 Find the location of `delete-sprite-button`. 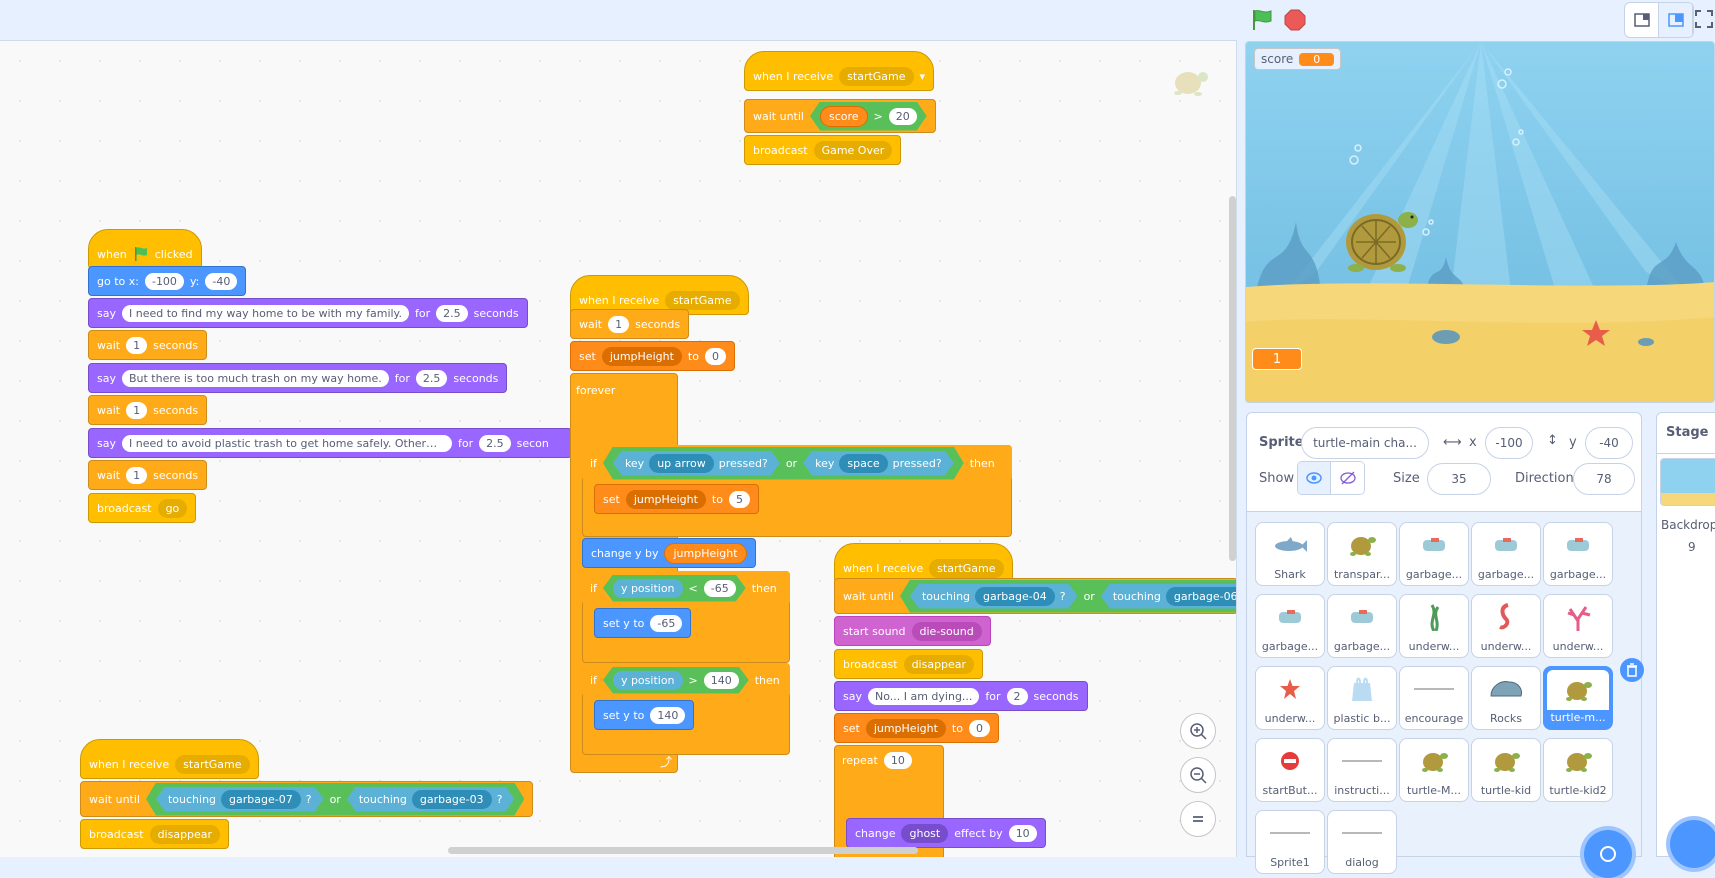

delete-sprite-button is located at coordinates (1632, 670).